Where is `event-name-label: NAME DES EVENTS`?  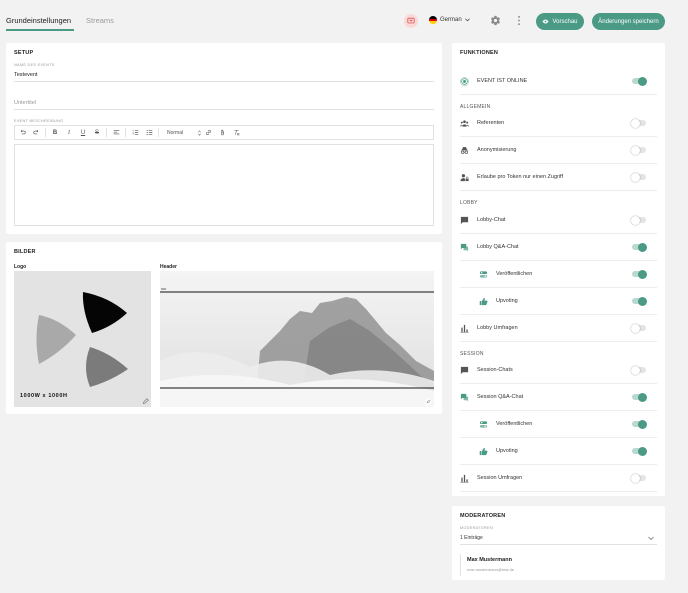
event-name-label: NAME DES EVENTS is located at coordinates (34, 65).